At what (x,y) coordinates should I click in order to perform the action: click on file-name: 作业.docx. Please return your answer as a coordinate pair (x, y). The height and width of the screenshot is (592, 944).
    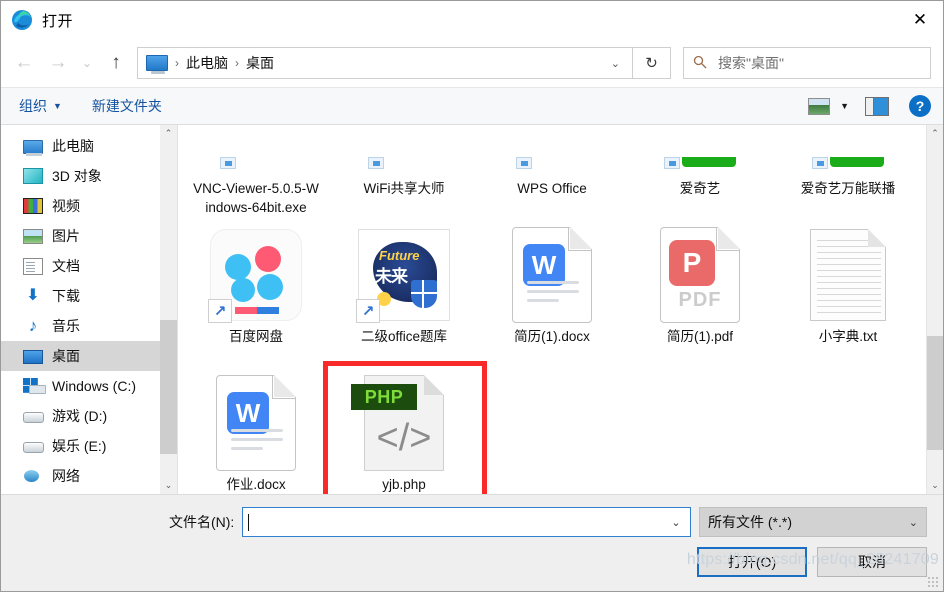
    Looking at the image, I should click on (256, 484).